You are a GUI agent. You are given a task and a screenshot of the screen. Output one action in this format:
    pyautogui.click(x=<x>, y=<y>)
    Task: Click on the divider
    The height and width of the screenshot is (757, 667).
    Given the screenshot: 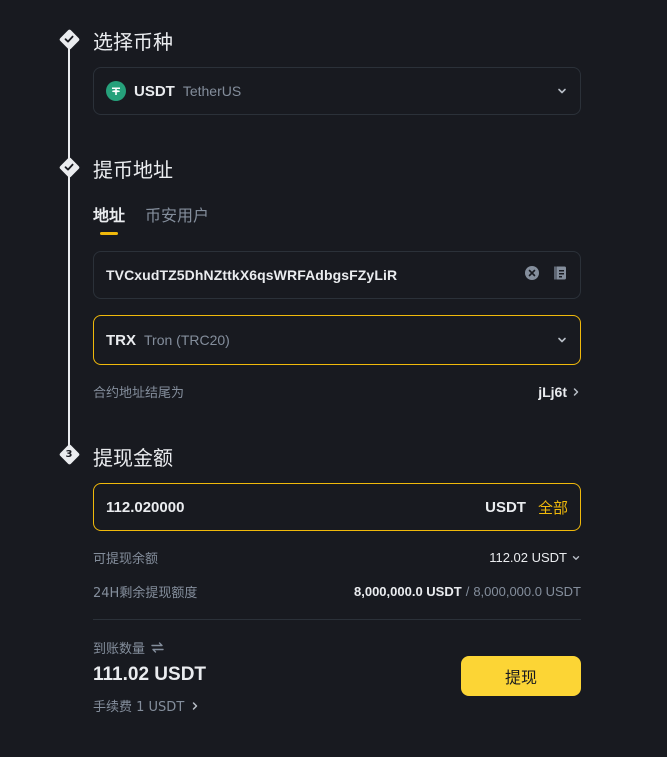 What is the action you would take?
    pyautogui.click(x=337, y=619)
    